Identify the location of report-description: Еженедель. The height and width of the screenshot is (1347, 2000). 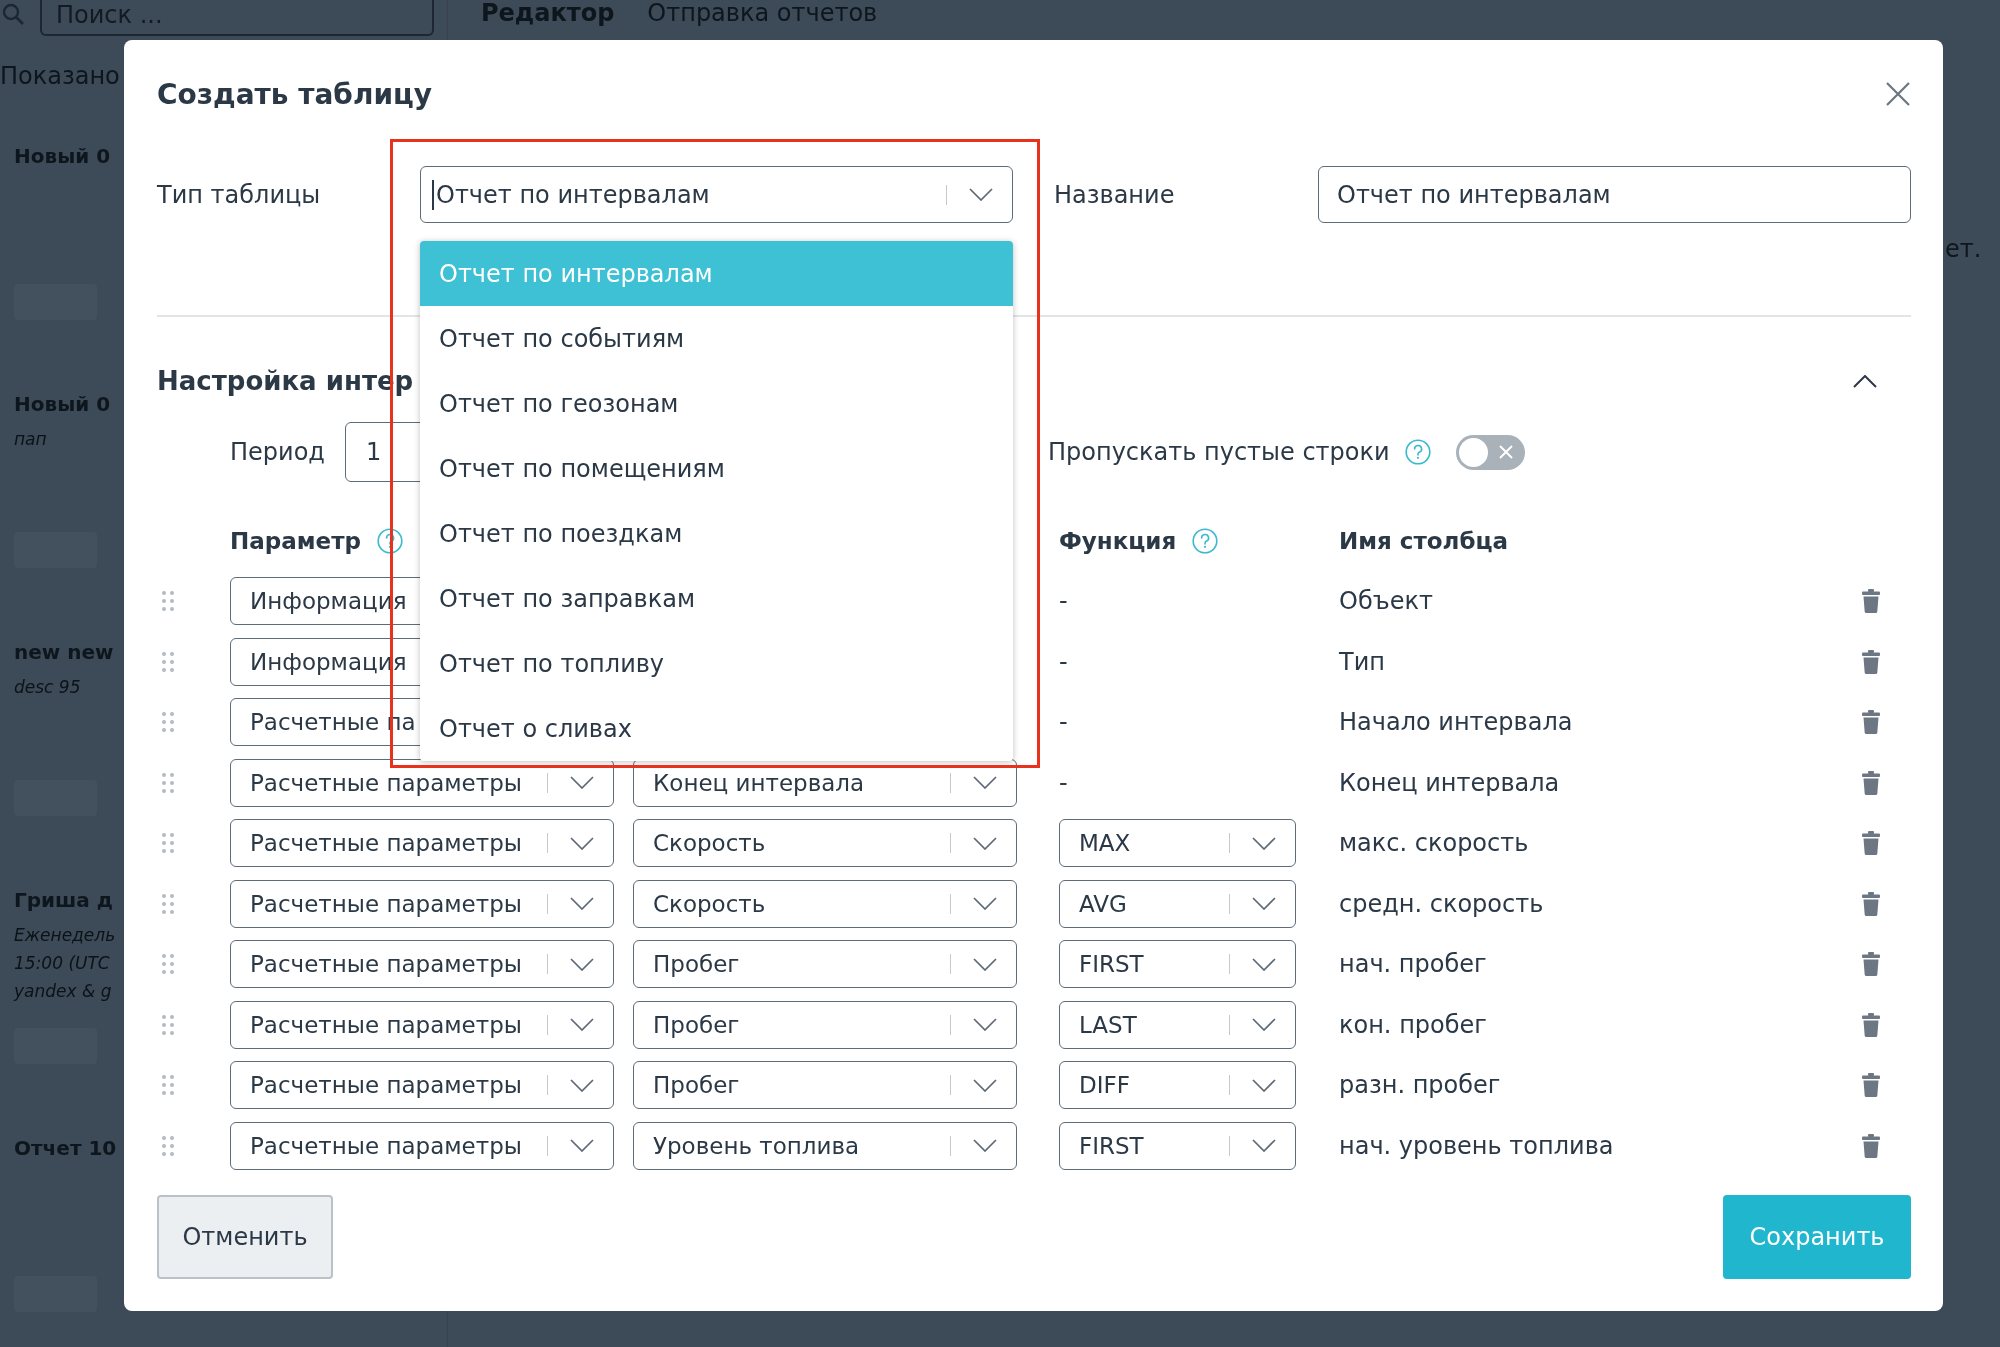
(65, 935).